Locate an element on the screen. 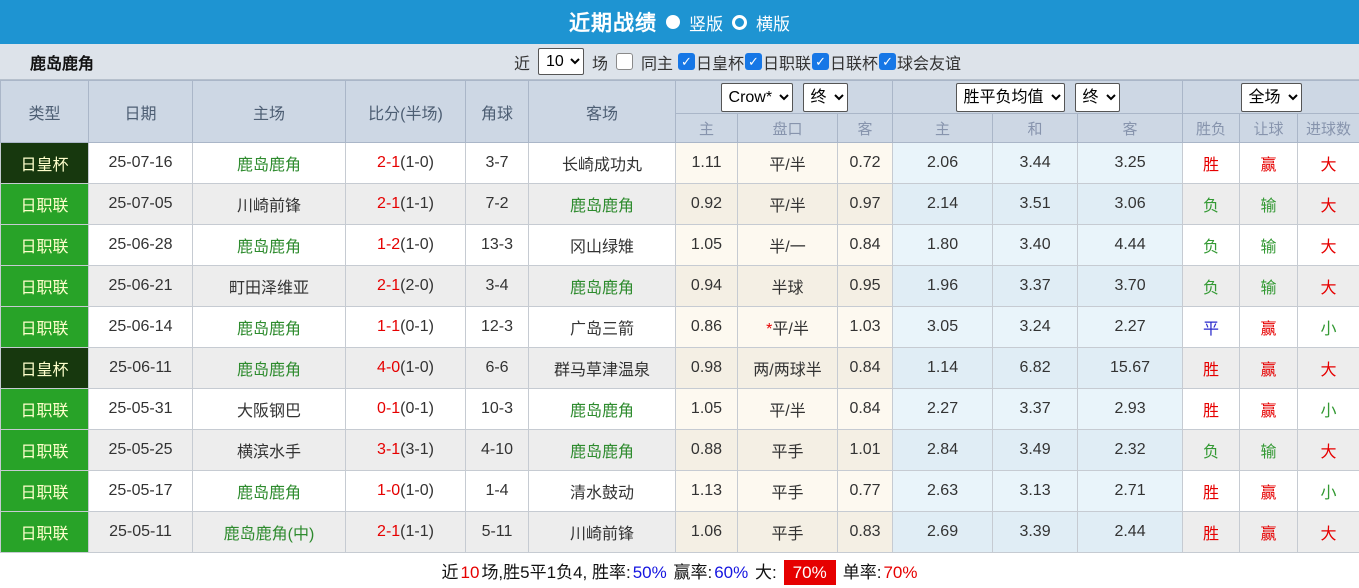  subheader-result: 胜负 is located at coordinates (1211, 128).